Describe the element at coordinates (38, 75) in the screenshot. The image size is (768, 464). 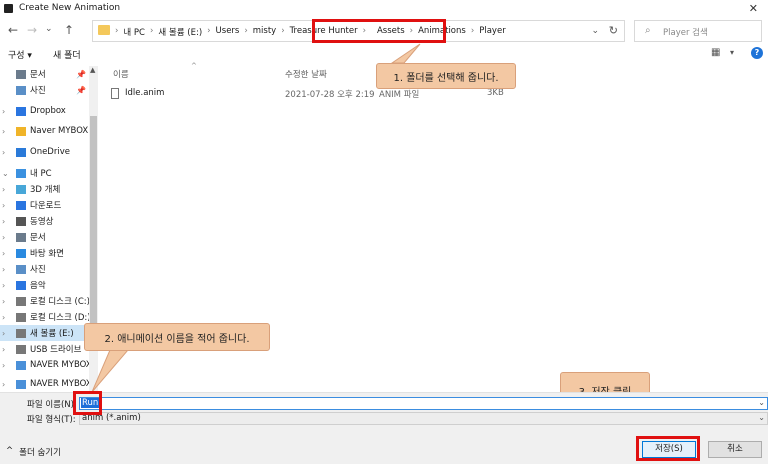
I see `sidebar-item-label: 문서` at that location.